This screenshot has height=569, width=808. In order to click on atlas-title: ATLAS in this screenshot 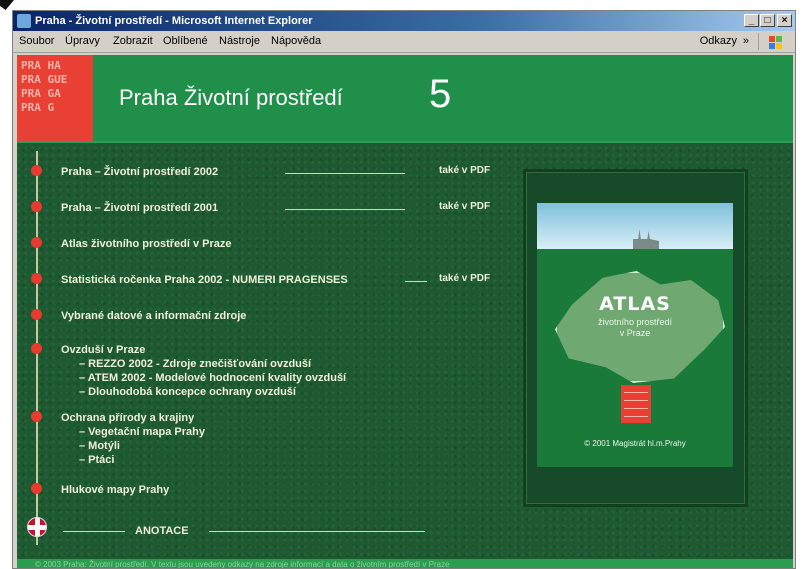, I will do `click(635, 304)`.